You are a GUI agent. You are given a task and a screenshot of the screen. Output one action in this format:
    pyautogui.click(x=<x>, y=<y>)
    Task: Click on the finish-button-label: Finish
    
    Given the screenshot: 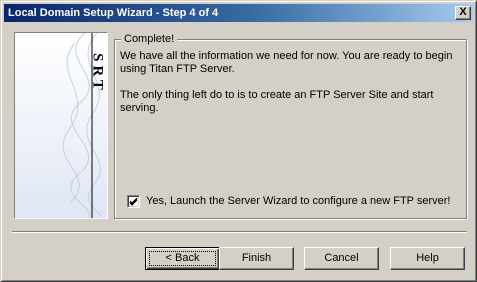 What is the action you would take?
    pyautogui.click(x=256, y=258)
    